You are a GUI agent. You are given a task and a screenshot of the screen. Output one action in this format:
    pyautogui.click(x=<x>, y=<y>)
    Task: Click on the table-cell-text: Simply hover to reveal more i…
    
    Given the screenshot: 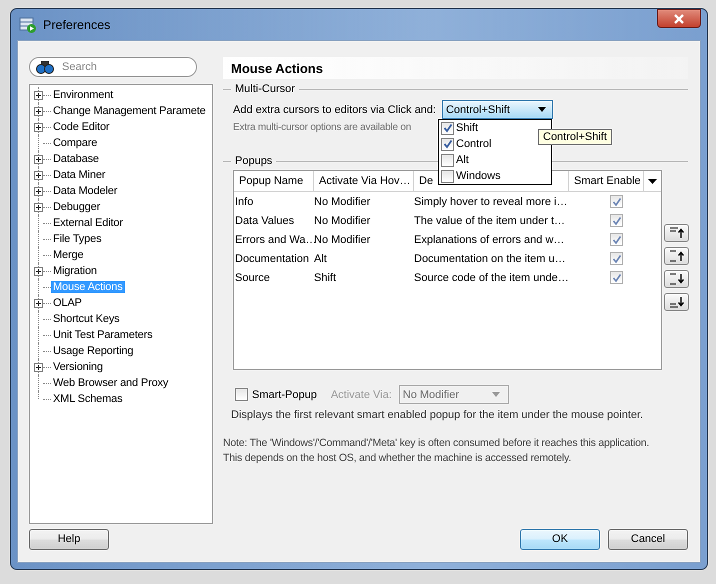 What is the action you would take?
    pyautogui.click(x=491, y=202)
    